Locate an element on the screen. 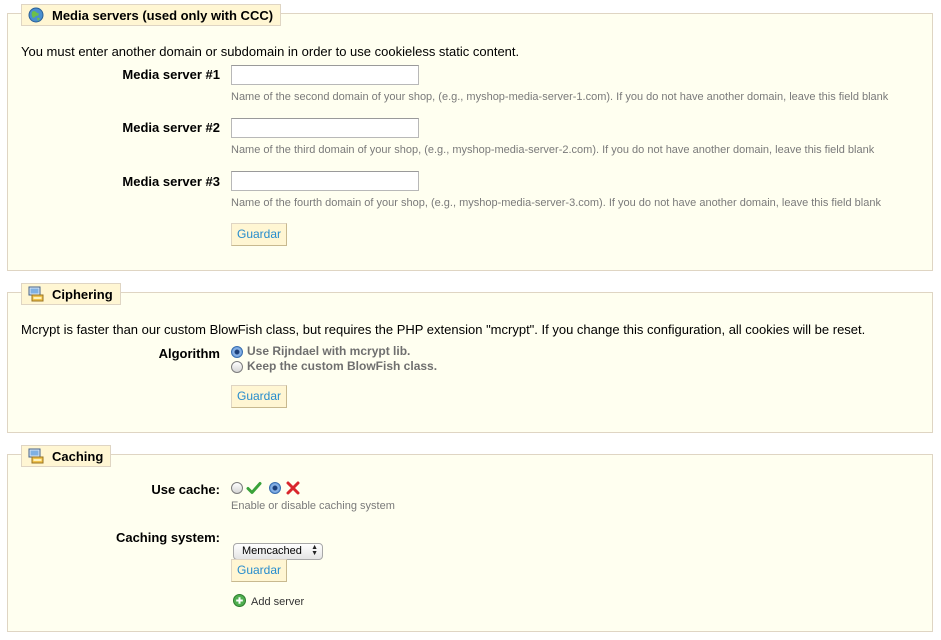 This screenshot has width=941, height=640. media-servers-save-button: Guardar is located at coordinates (259, 234).